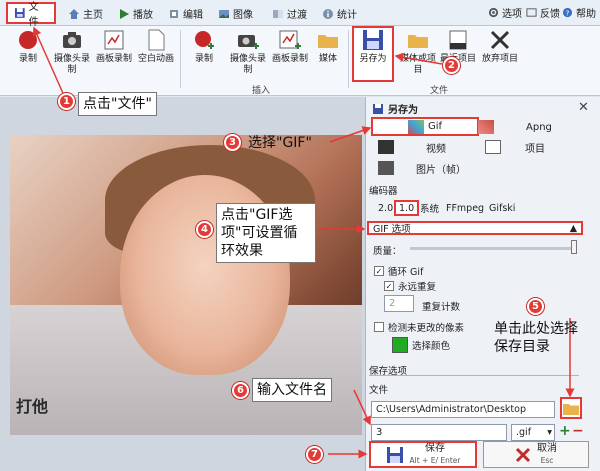 This screenshot has width=600, height=471. I want to click on record-button-2: 录制, so click(204, 54).